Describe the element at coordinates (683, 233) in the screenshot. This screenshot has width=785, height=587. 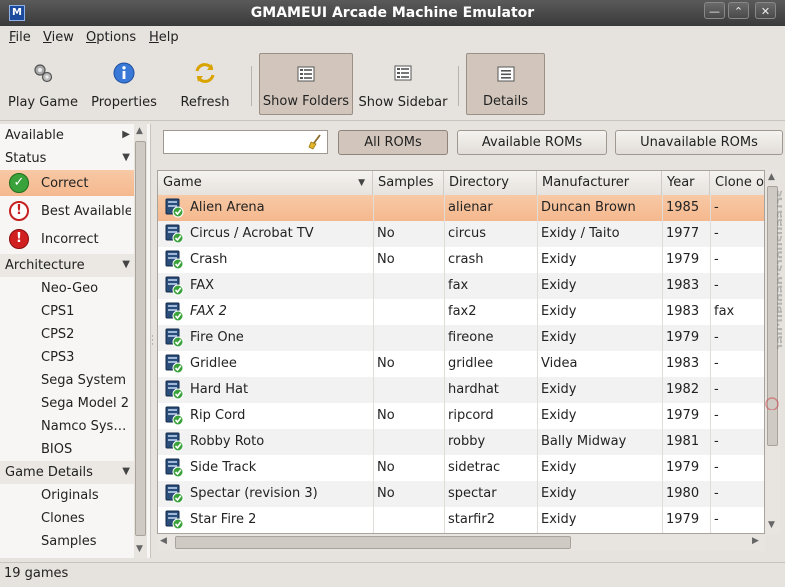
I see `cell-year: 1977` at that location.